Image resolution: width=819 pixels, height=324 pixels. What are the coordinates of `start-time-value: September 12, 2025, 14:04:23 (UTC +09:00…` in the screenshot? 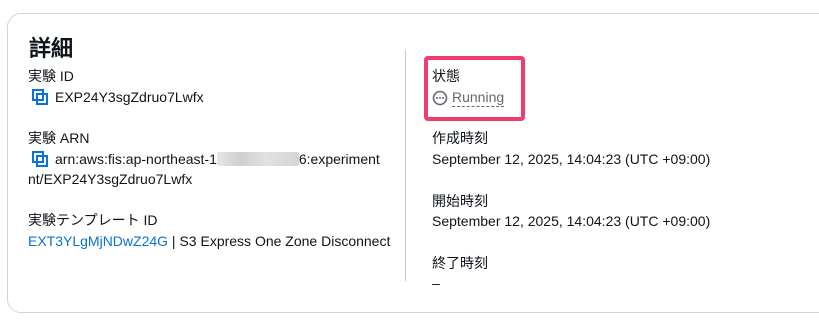 It's located at (571, 221).